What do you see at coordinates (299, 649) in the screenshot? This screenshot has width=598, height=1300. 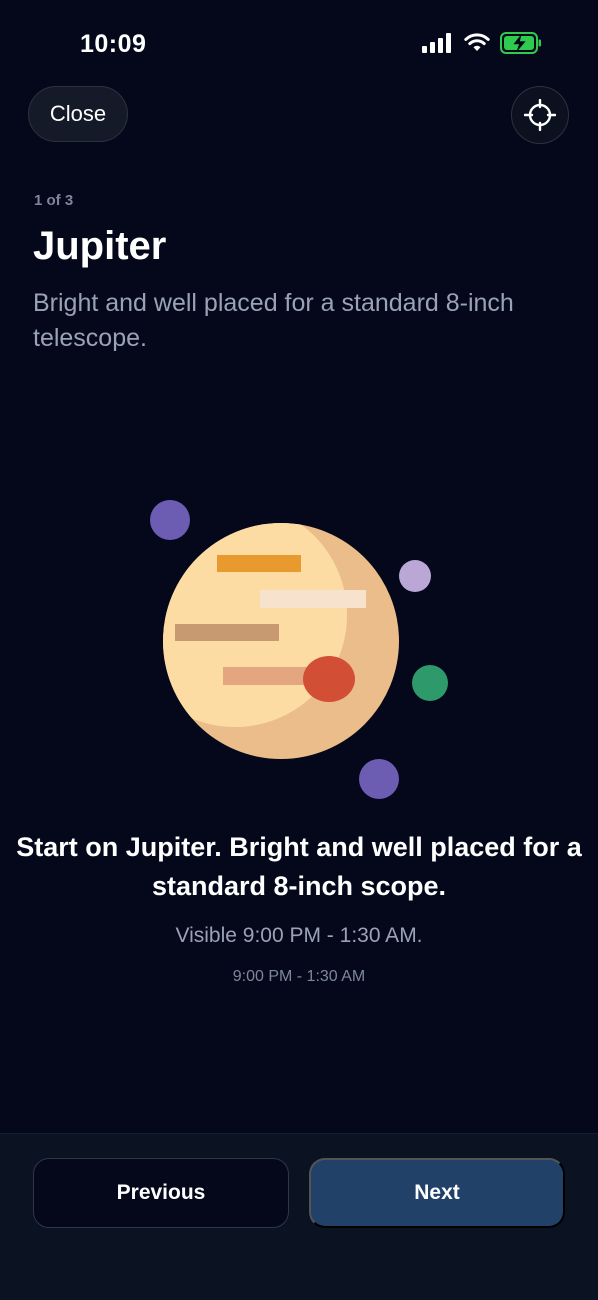 I see `jupiter-illustration` at bounding box center [299, 649].